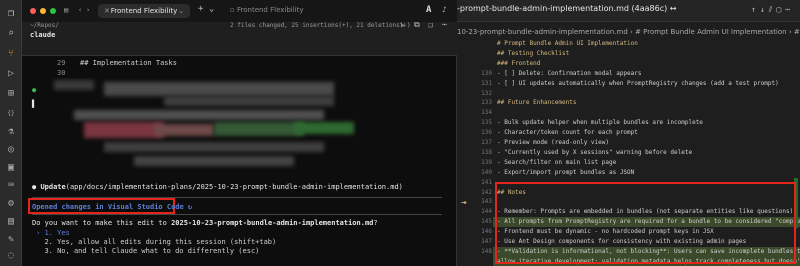 Image resolution: width=800 pixels, height=266 pixels. Describe the element at coordinates (764, 9) in the screenshot. I see `next-change-icon: ↓` at that location.